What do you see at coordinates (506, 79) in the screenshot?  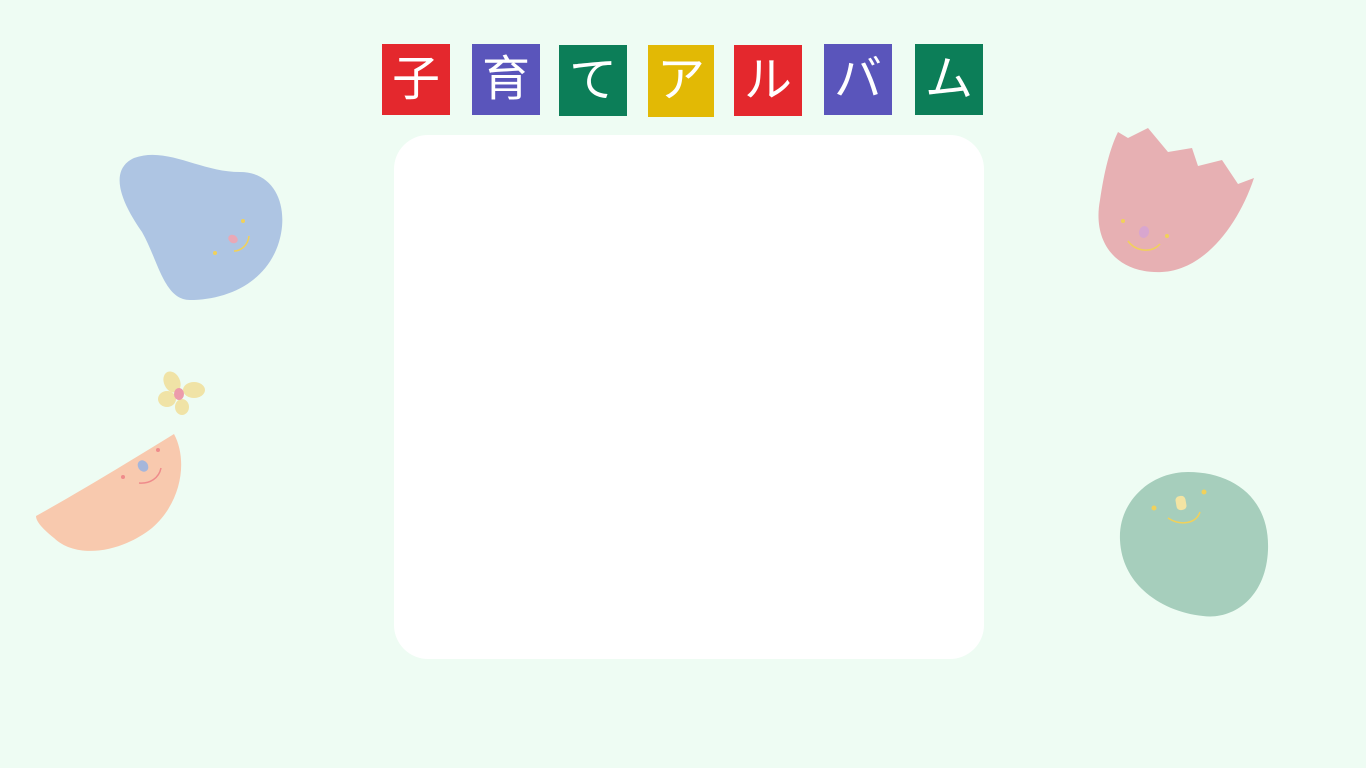 I see `title-tile-2: 育` at bounding box center [506, 79].